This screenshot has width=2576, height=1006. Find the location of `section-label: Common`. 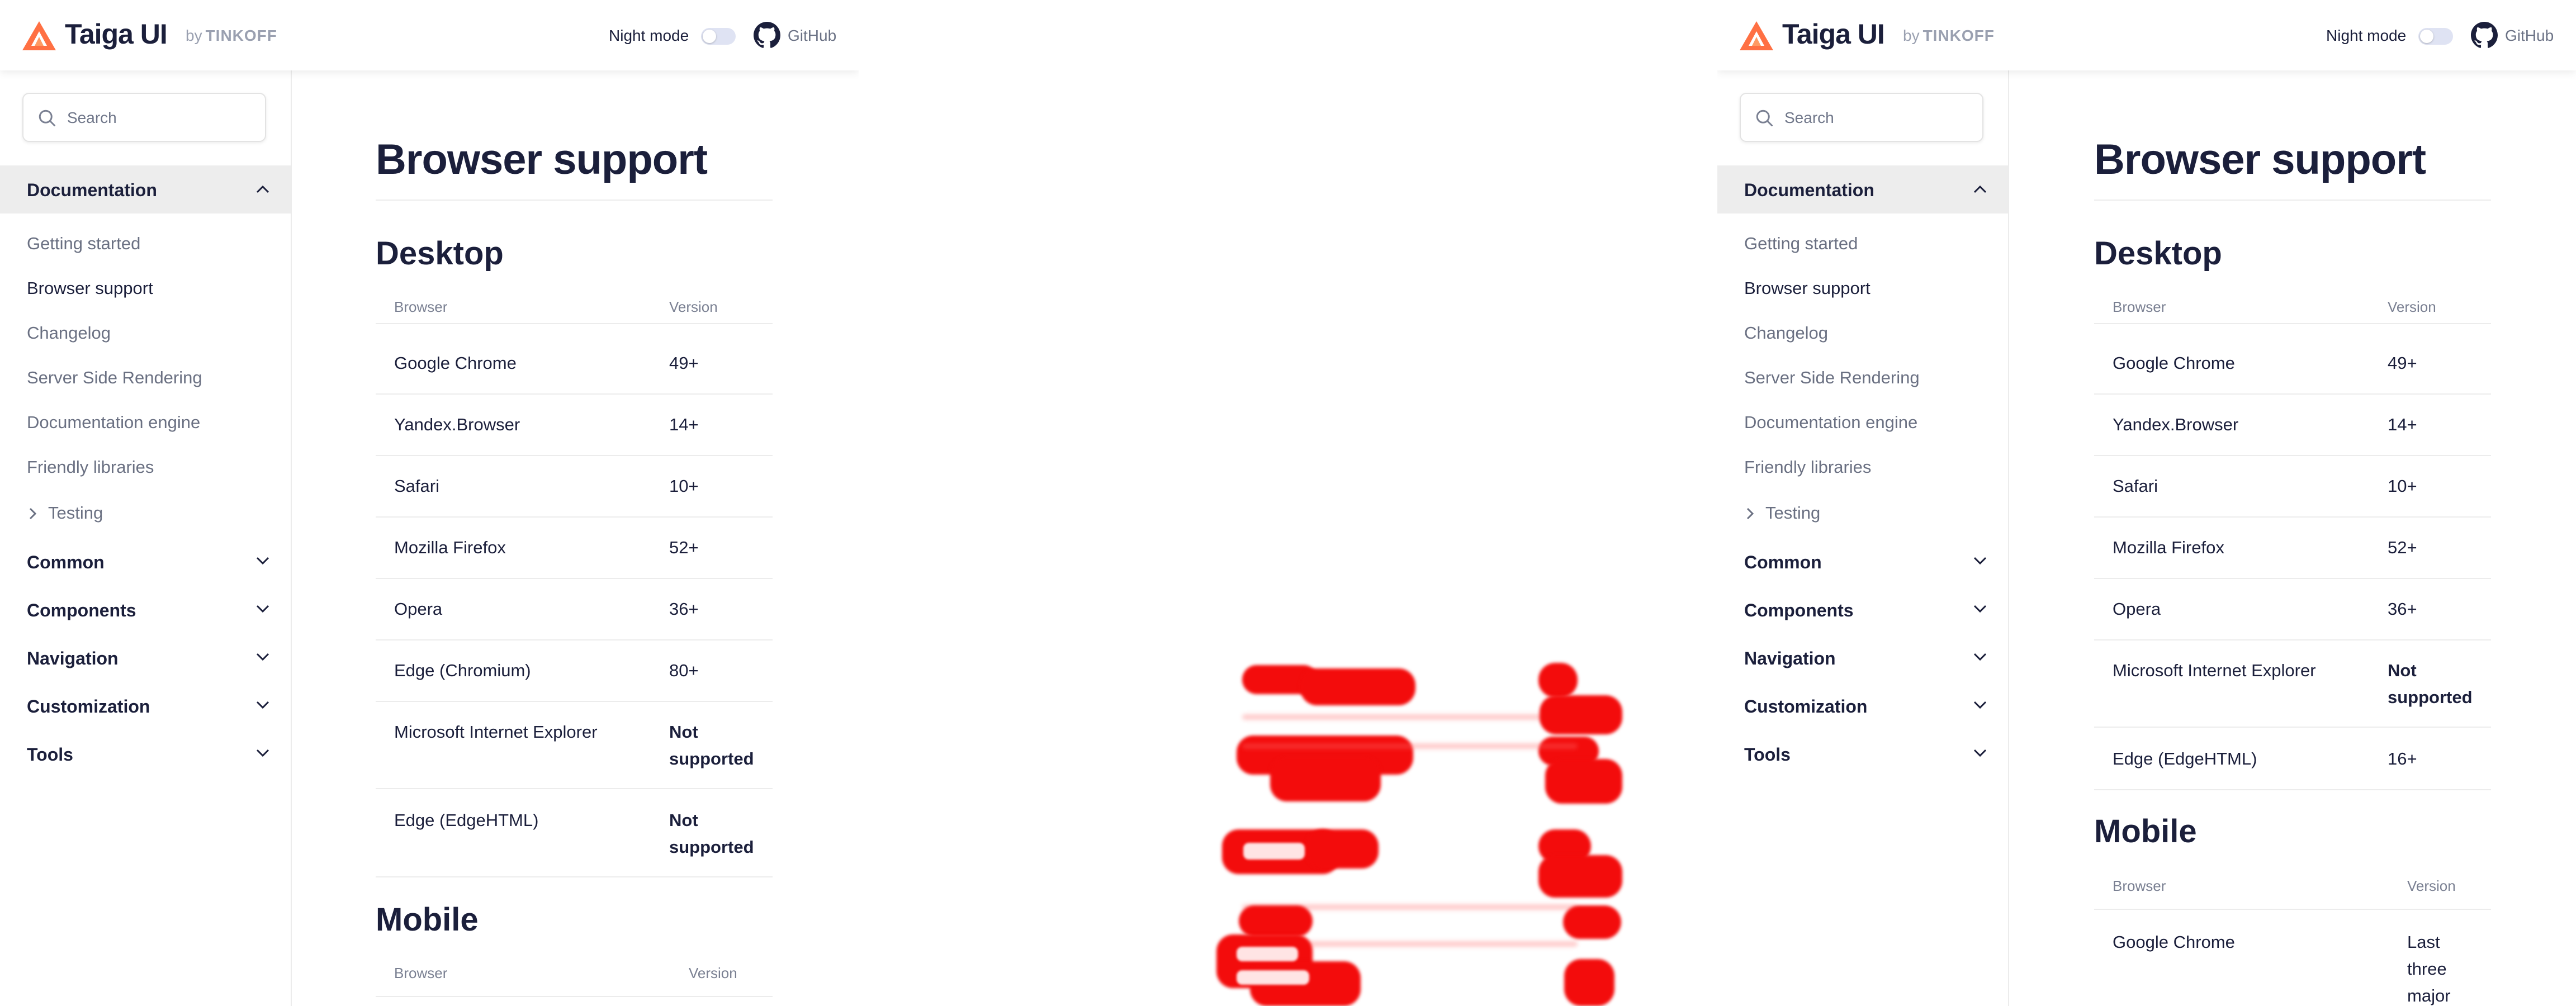

section-label: Common is located at coordinates (66, 562).